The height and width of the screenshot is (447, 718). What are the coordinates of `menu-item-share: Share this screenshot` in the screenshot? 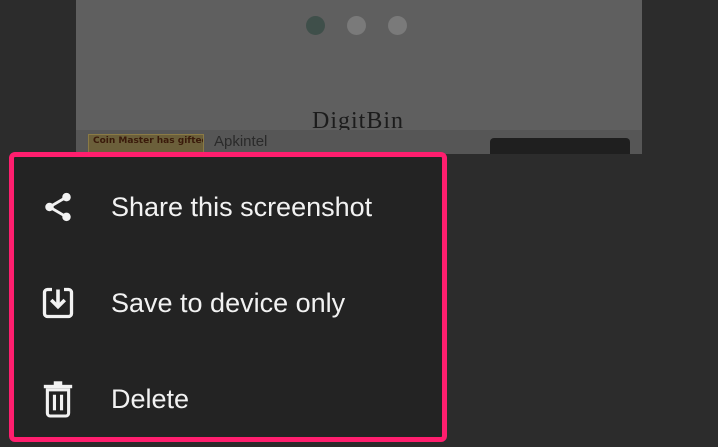 It's located at (228, 207).